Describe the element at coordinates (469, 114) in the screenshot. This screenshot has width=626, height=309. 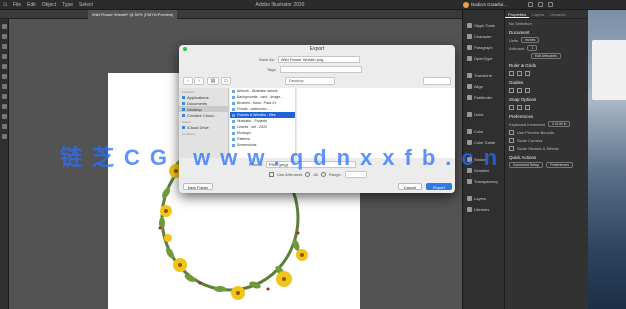
I see `links-icon` at that location.